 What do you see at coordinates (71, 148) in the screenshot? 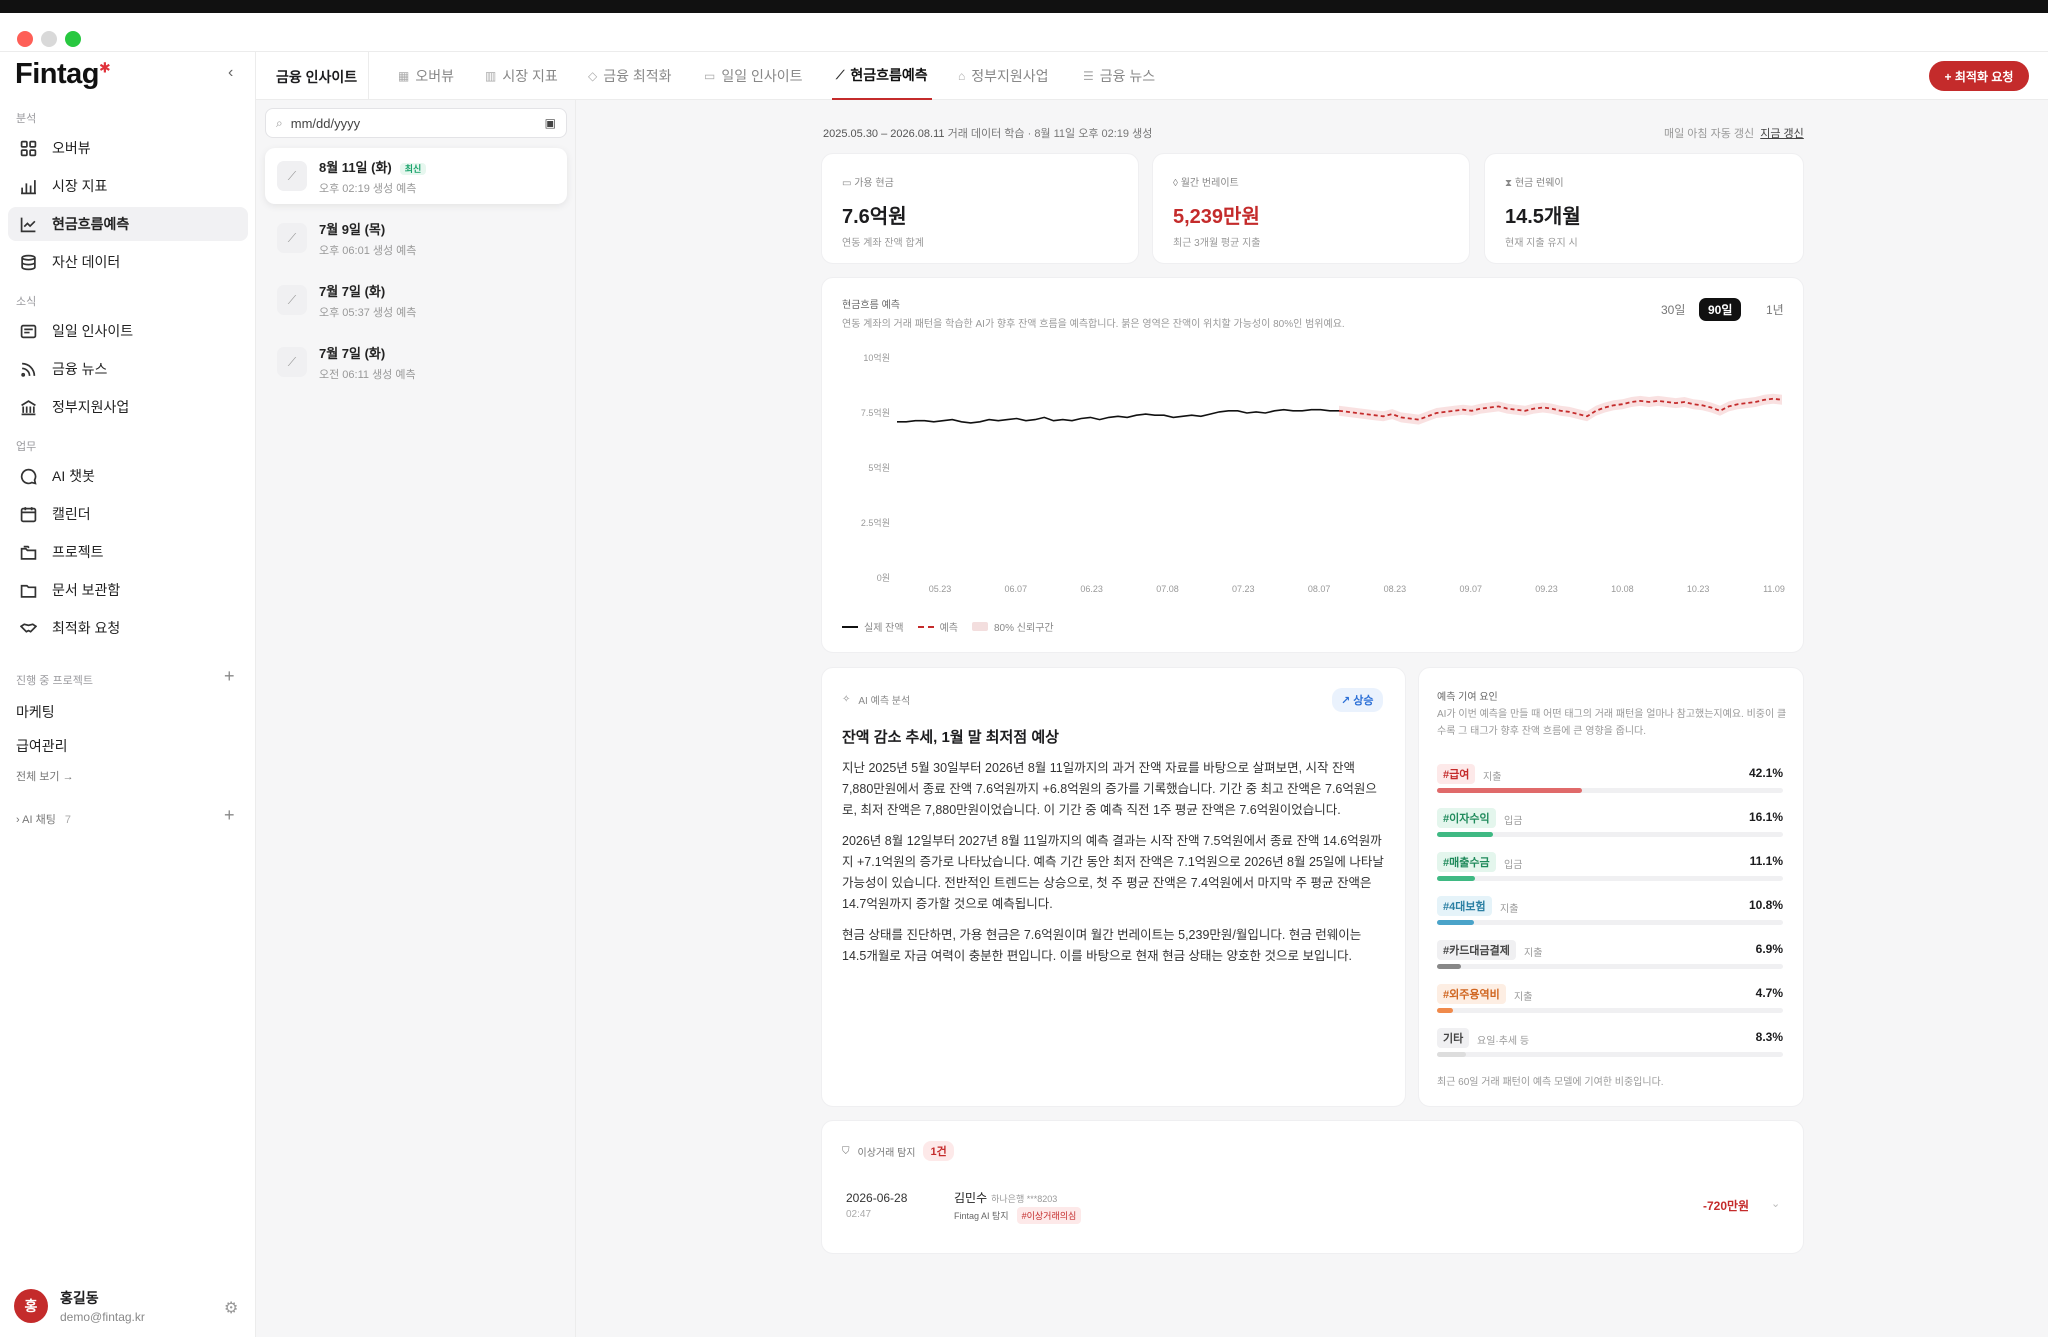
I see `sidebar-item-label: 오버뷰` at bounding box center [71, 148].